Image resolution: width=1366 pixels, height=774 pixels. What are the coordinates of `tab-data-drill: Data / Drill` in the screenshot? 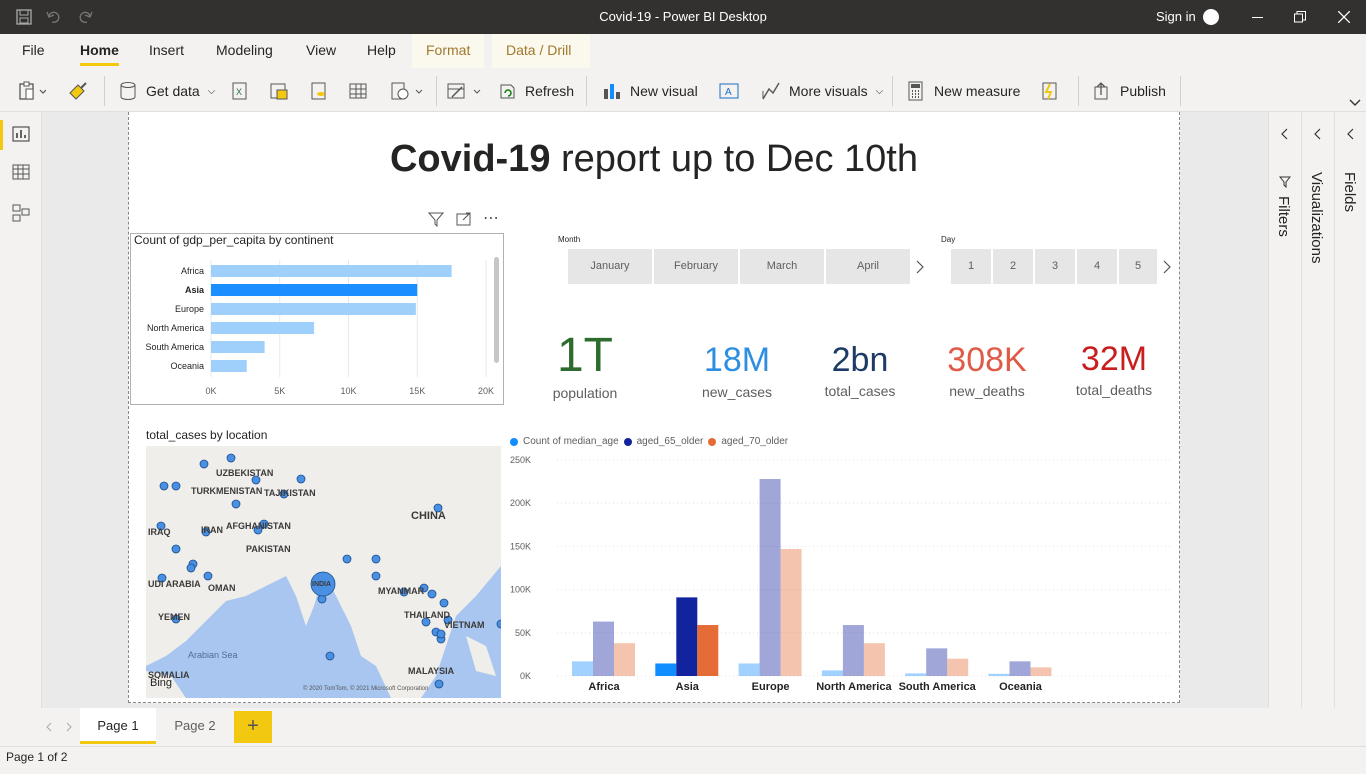 It's located at (541, 51).